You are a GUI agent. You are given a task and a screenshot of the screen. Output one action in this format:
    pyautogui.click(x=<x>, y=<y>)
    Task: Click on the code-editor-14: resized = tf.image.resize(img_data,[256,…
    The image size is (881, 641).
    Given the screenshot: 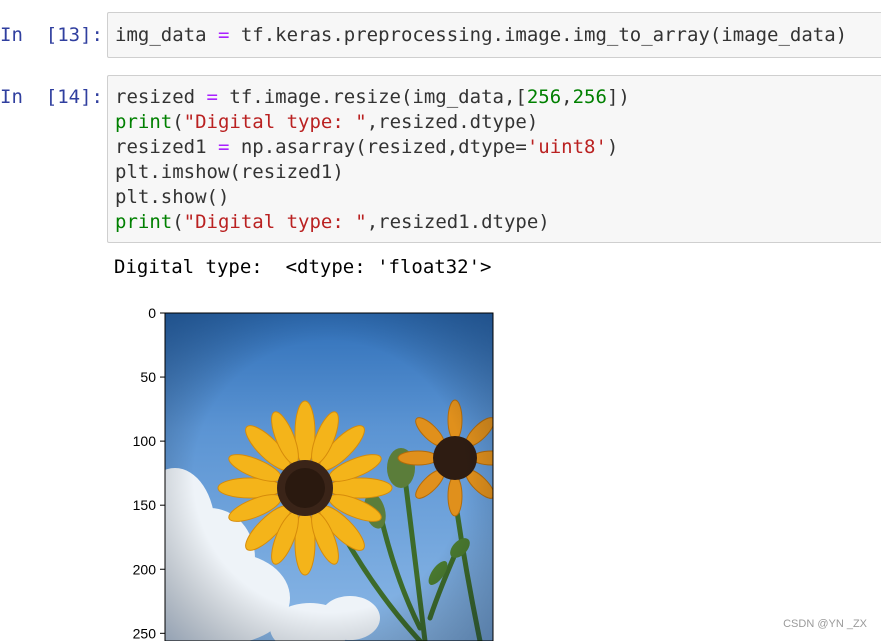 What is the action you would take?
    pyautogui.click(x=372, y=160)
    